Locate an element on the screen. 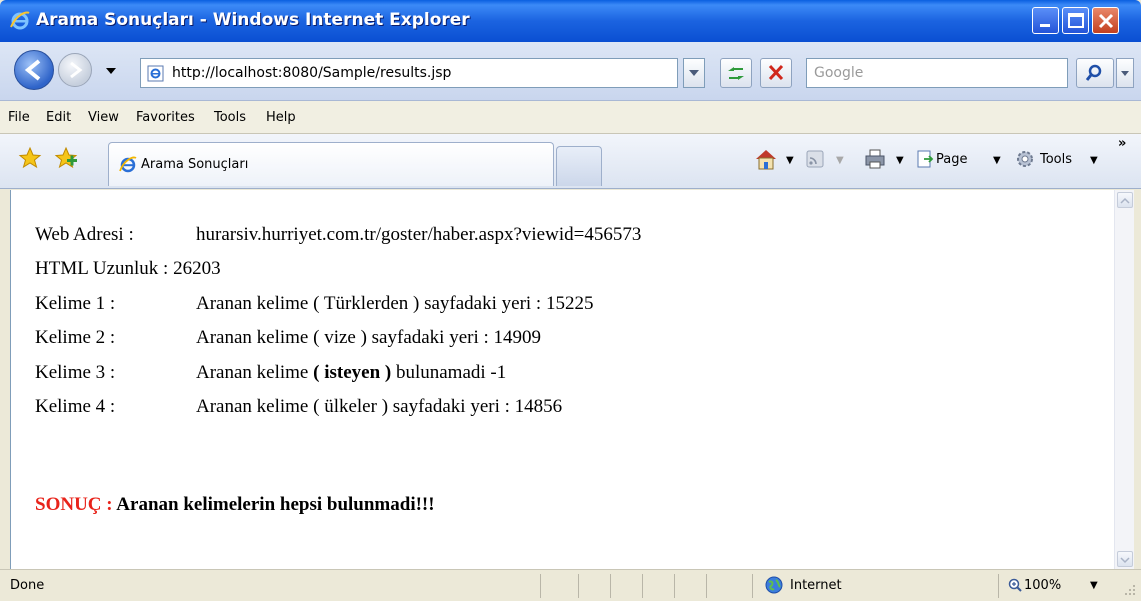 The width and height of the screenshot is (1141, 601). row-label-html-length: HTML Uzunluk : 26203 is located at coordinates (128, 269).